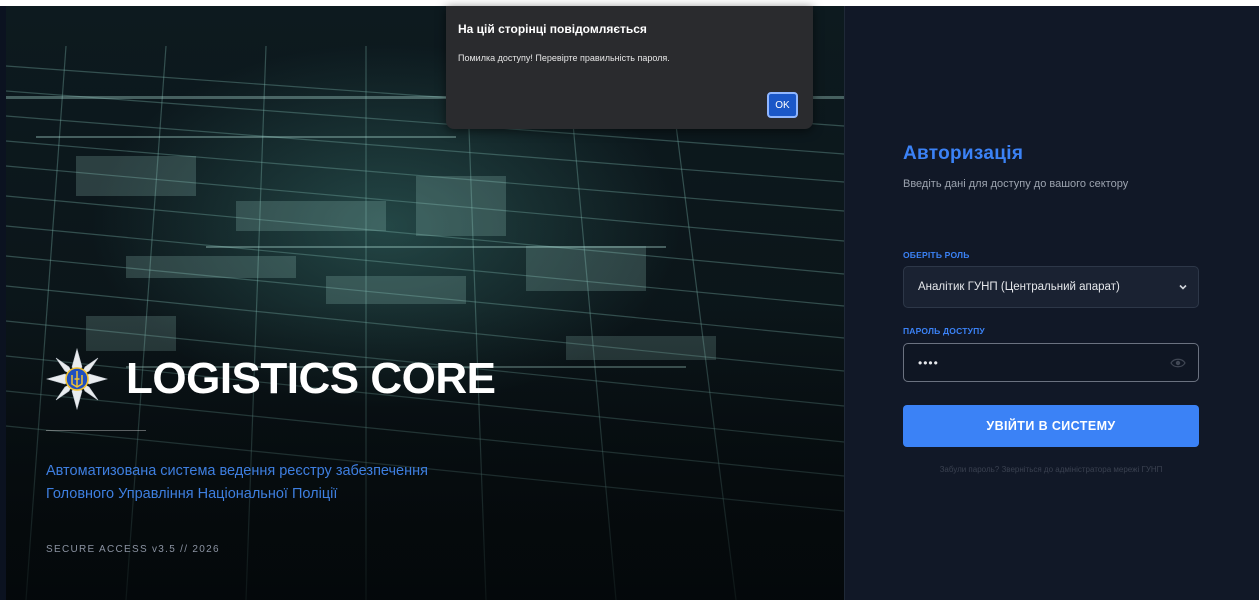 The width and height of the screenshot is (1259, 600). What do you see at coordinates (1051, 426) in the screenshot?
I see `login-button: УВІЙТИ В СИСТЕМУ` at bounding box center [1051, 426].